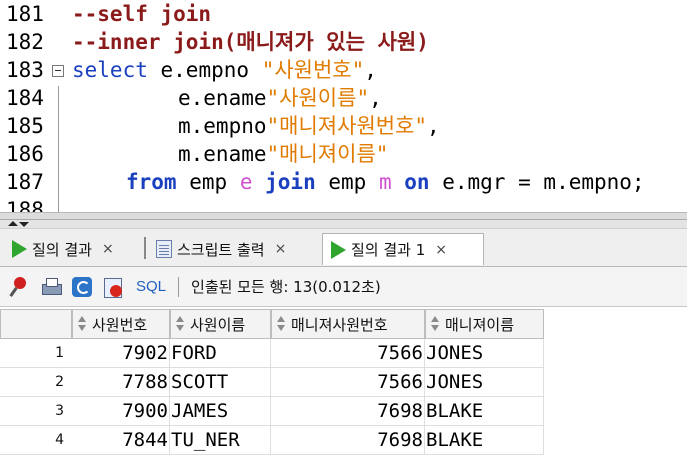 This screenshot has height=459, width=687. What do you see at coordinates (327, 154) in the screenshot?
I see `string-alias: "매니져이름"` at bounding box center [327, 154].